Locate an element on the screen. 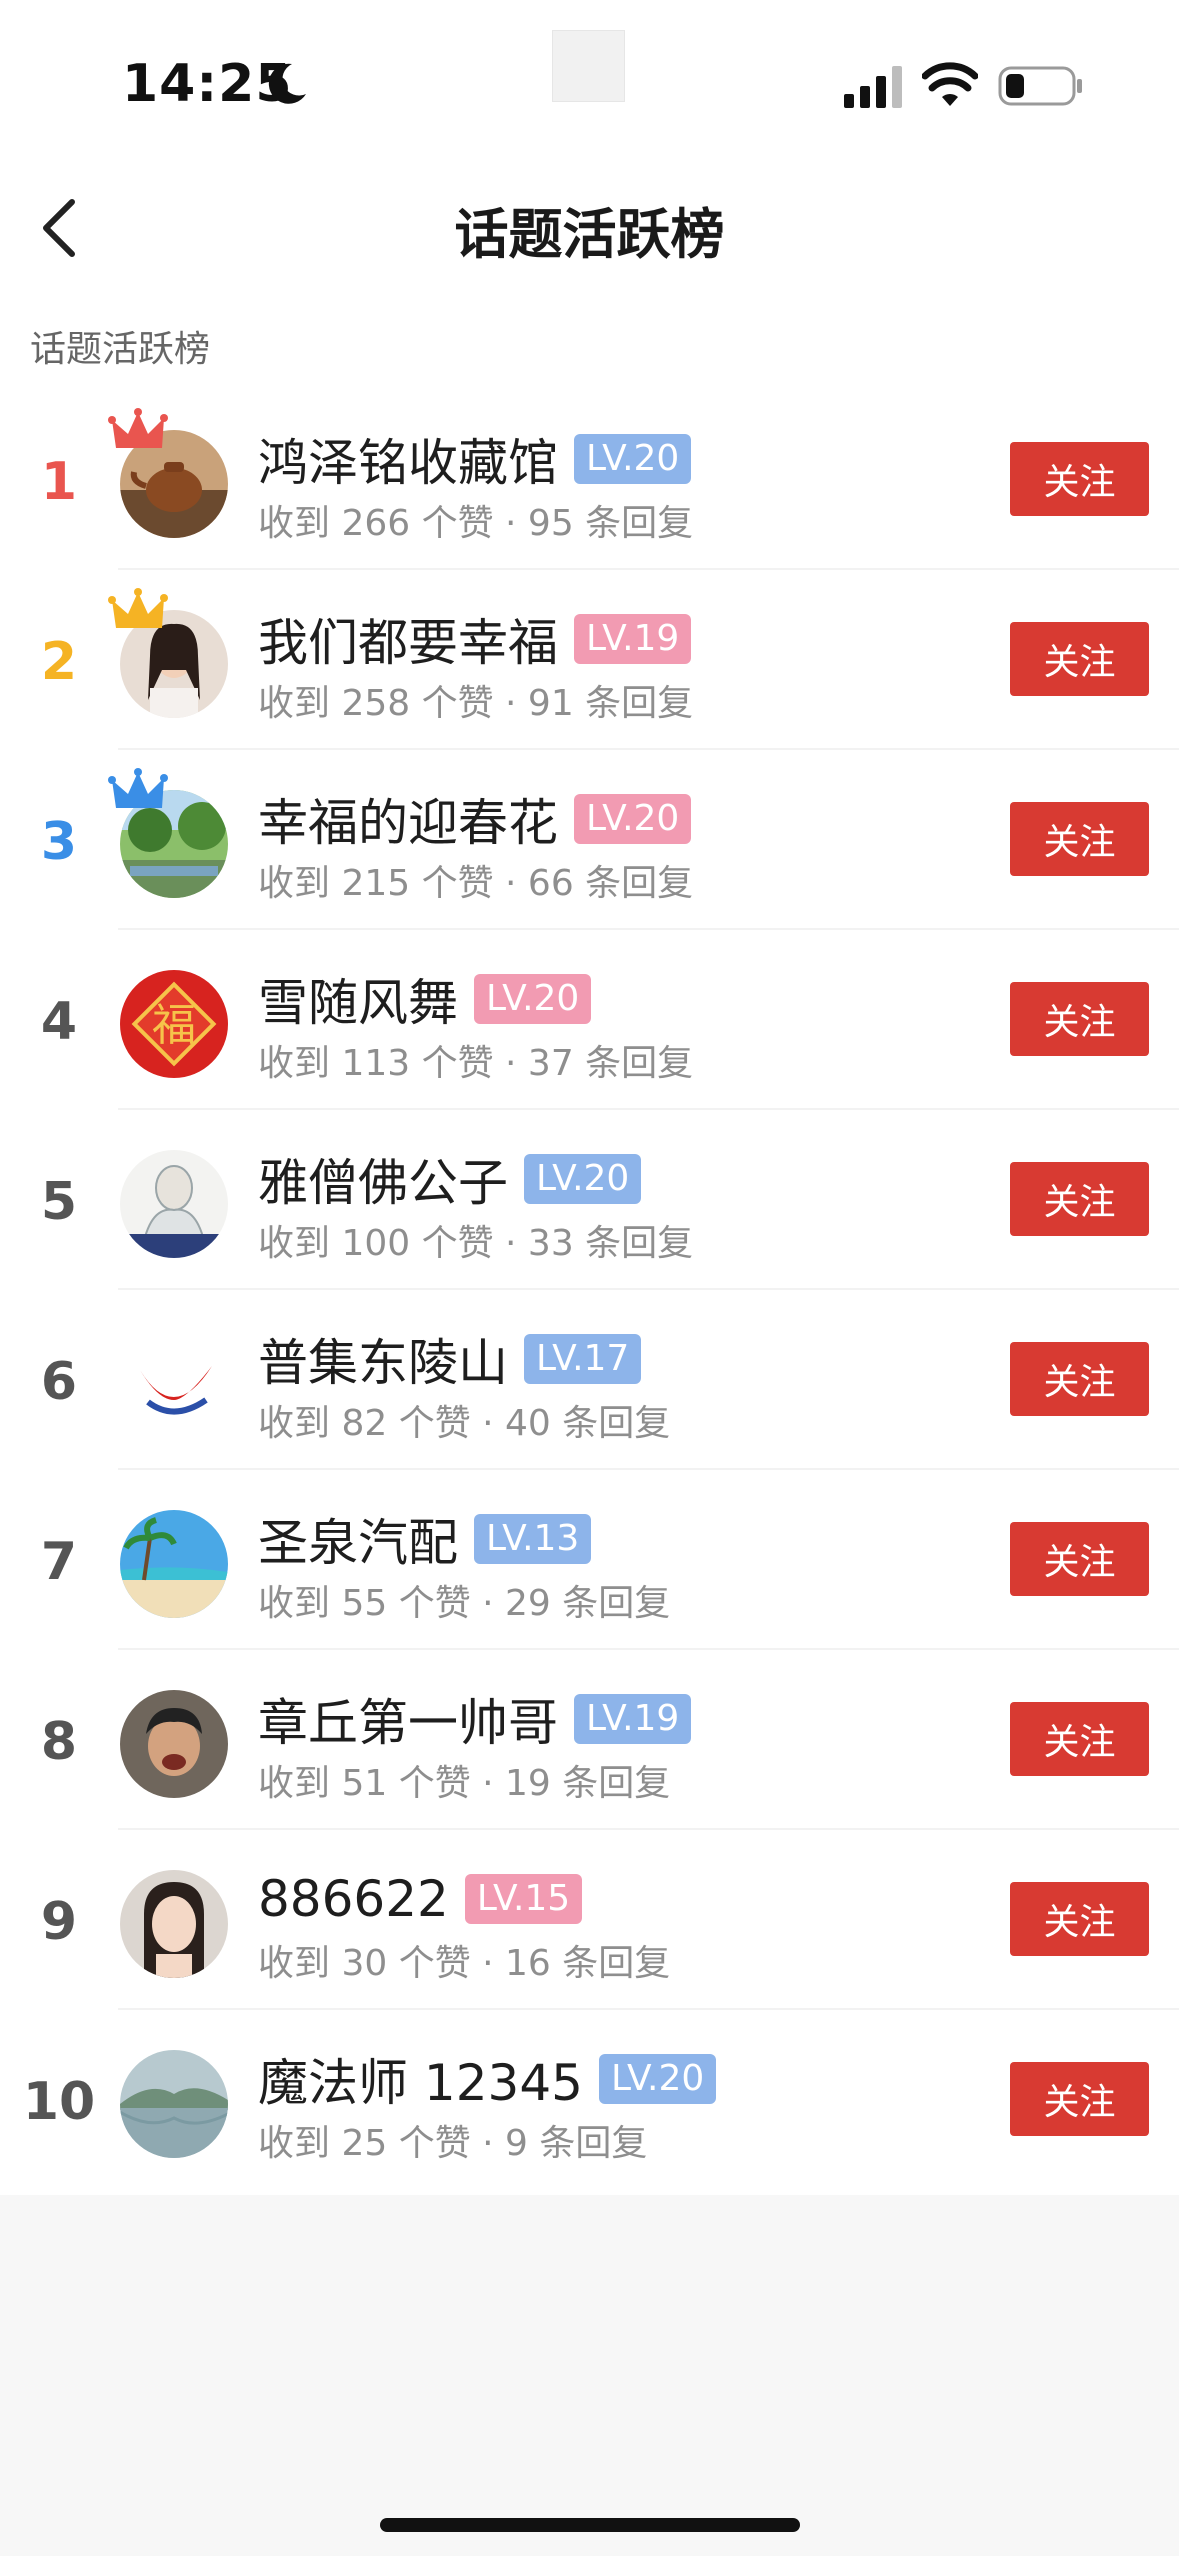  name-line: 圣泉汽配 LV.13 is located at coordinates (425, 1540).